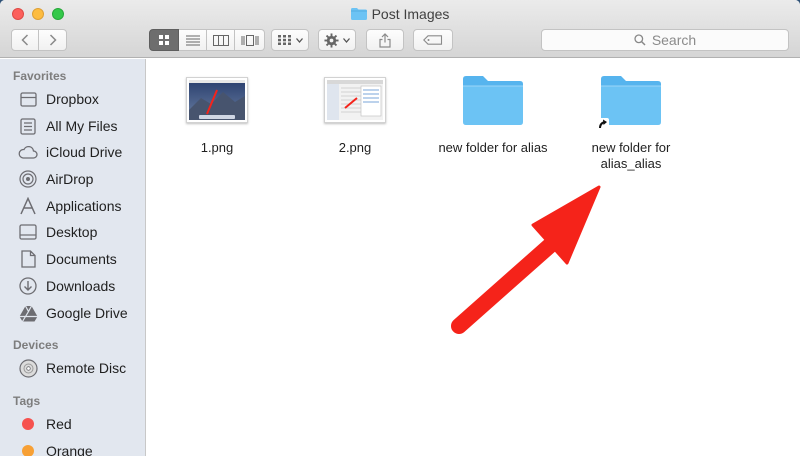  I want to click on sidebar-item-icloud-drive: iCloud Drive, so click(80, 152).